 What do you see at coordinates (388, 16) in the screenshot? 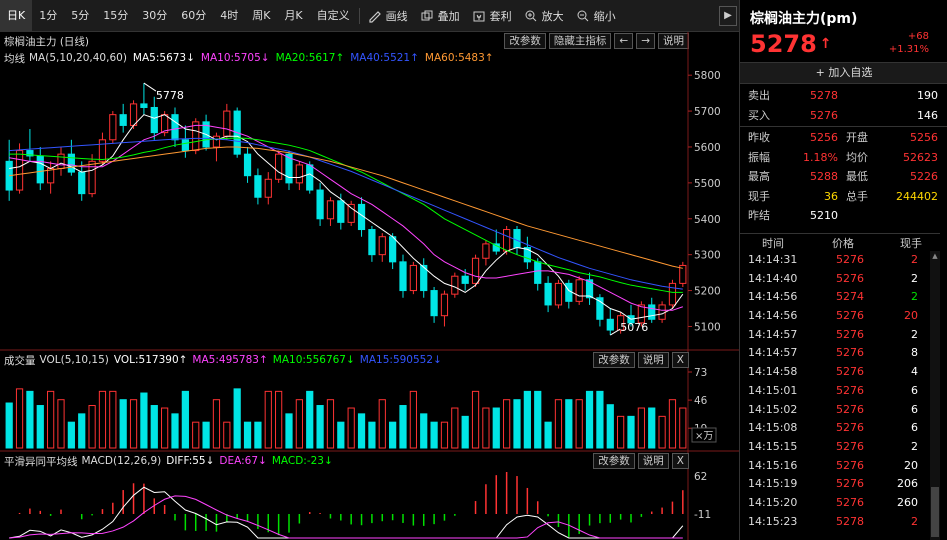
I see `tool-button-0: 画线` at bounding box center [388, 16].